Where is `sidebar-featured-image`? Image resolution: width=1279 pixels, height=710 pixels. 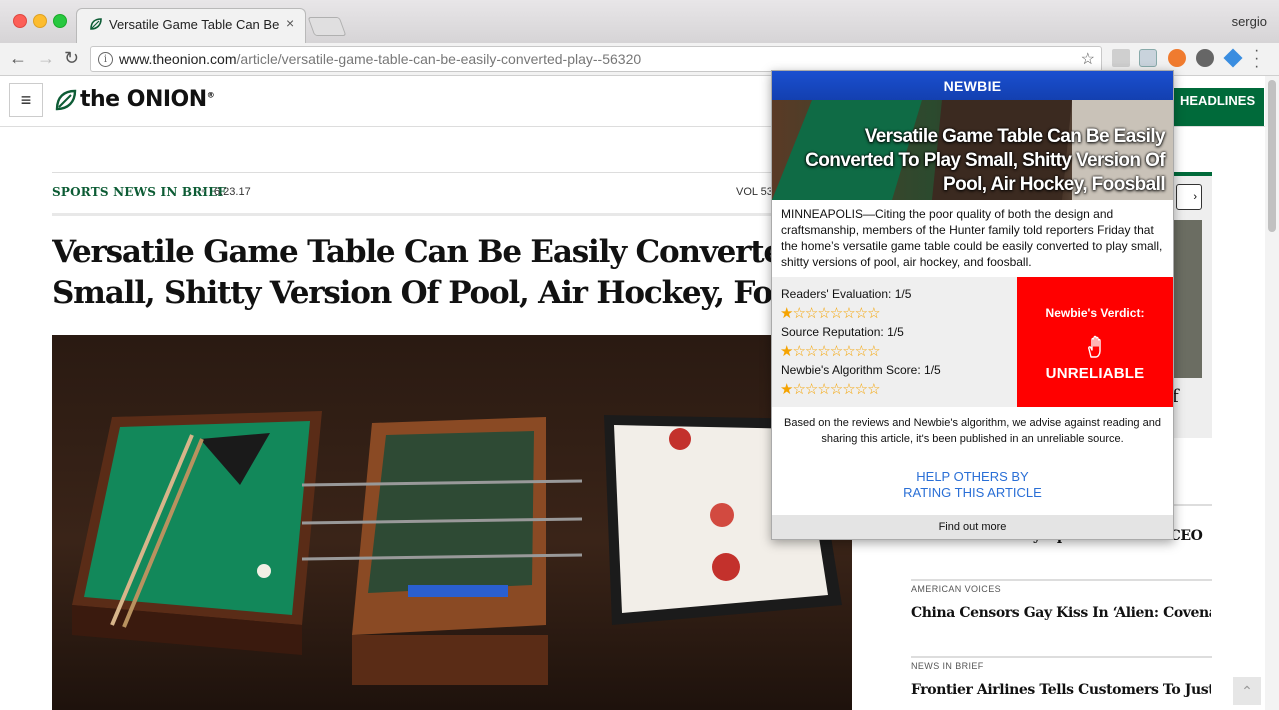
sidebar-featured-image is located at coordinates (1187, 299).